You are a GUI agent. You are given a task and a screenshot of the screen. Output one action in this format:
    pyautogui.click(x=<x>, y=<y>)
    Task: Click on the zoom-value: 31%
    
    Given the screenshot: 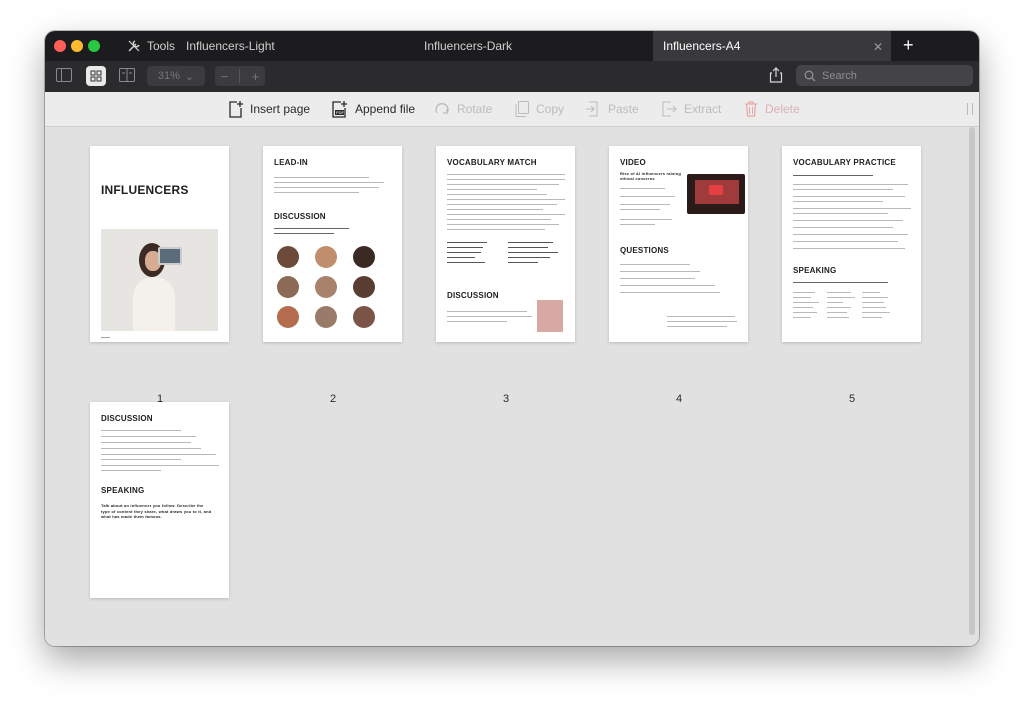 What is the action you would take?
    pyautogui.click(x=168, y=76)
    